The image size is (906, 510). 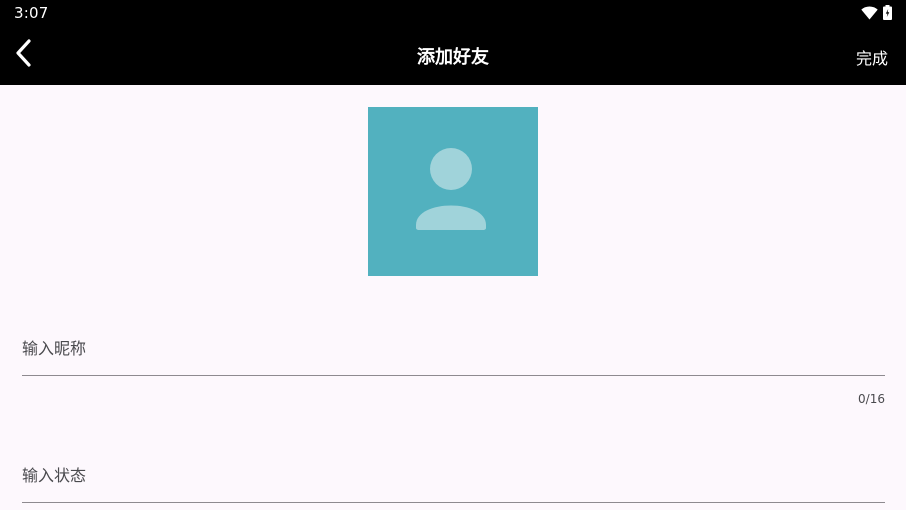 I want to click on top-app-bar: 添加好友 完成, so click(x=453, y=55).